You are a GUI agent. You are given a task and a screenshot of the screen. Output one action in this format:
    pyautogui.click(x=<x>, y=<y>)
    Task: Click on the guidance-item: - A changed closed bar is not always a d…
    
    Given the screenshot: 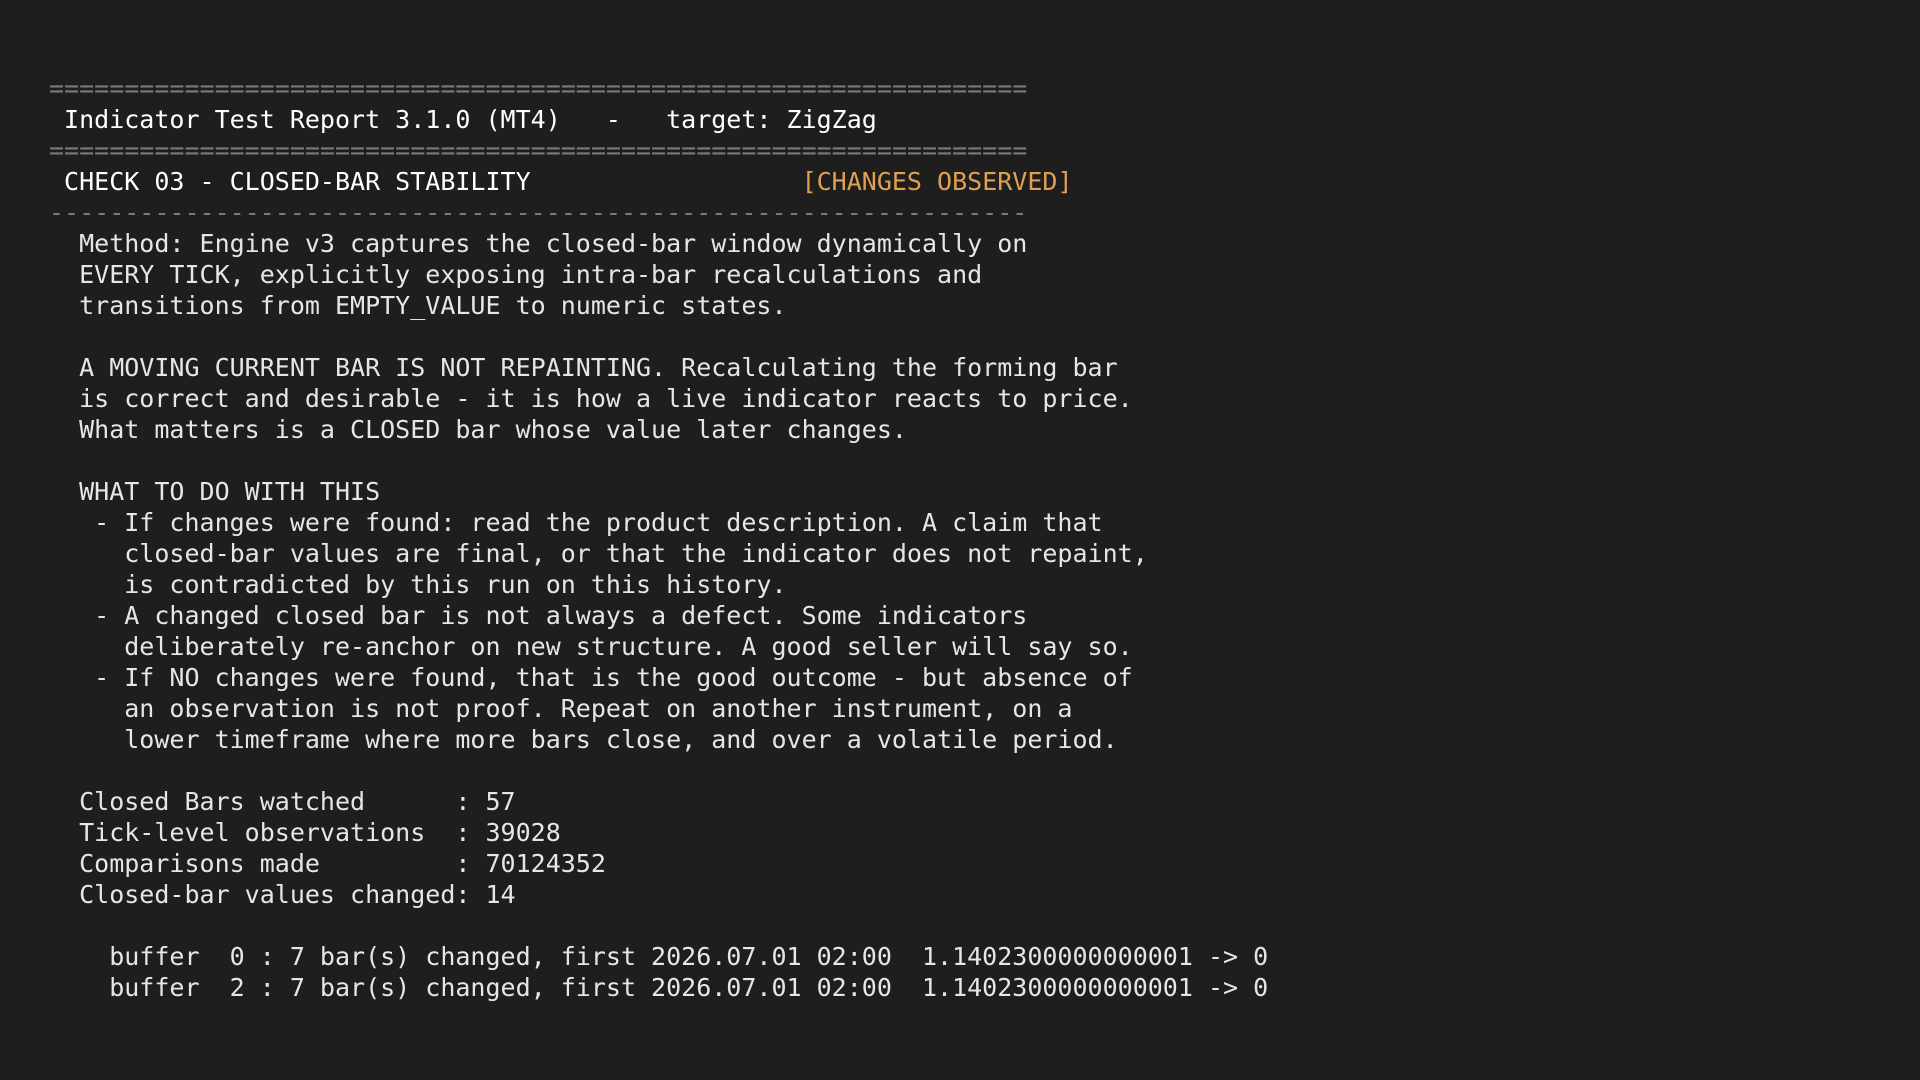 What is the action you would take?
    pyautogui.click(x=538, y=615)
    